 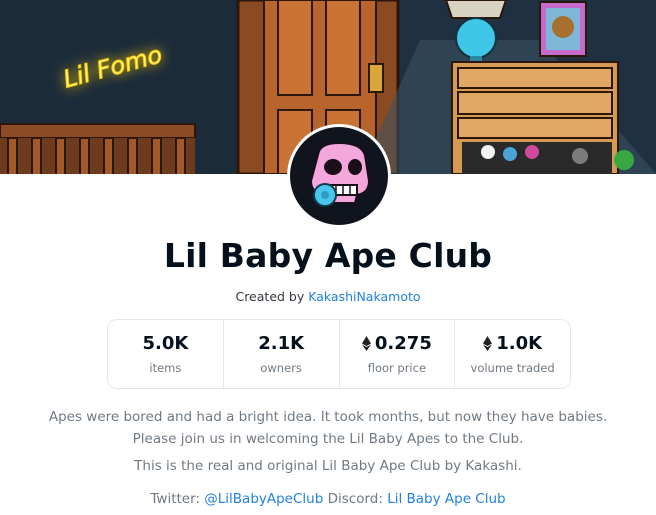 What do you see at coordinates (270, 296) in the screenshot?
I see `created-by-prefix: Created by` at bounding box center [270, 296].